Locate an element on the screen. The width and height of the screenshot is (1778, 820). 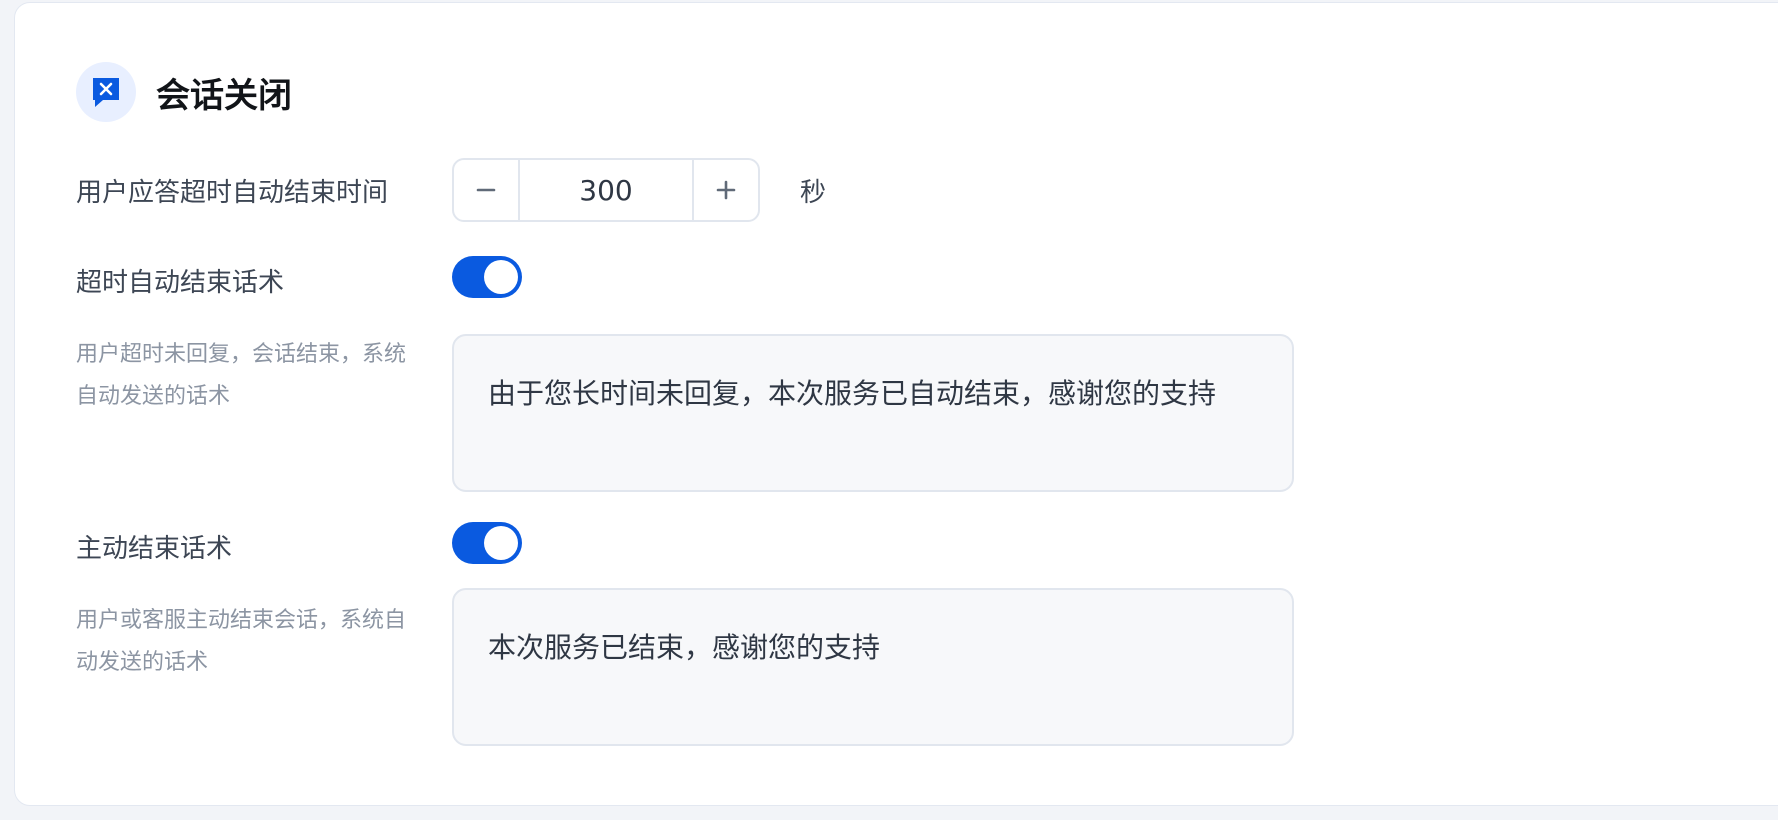
timeout-message-textarea: 由于您长时间未回复，本次服务已自动结束，感谢您的支持 is located at coordinates (873, 413).